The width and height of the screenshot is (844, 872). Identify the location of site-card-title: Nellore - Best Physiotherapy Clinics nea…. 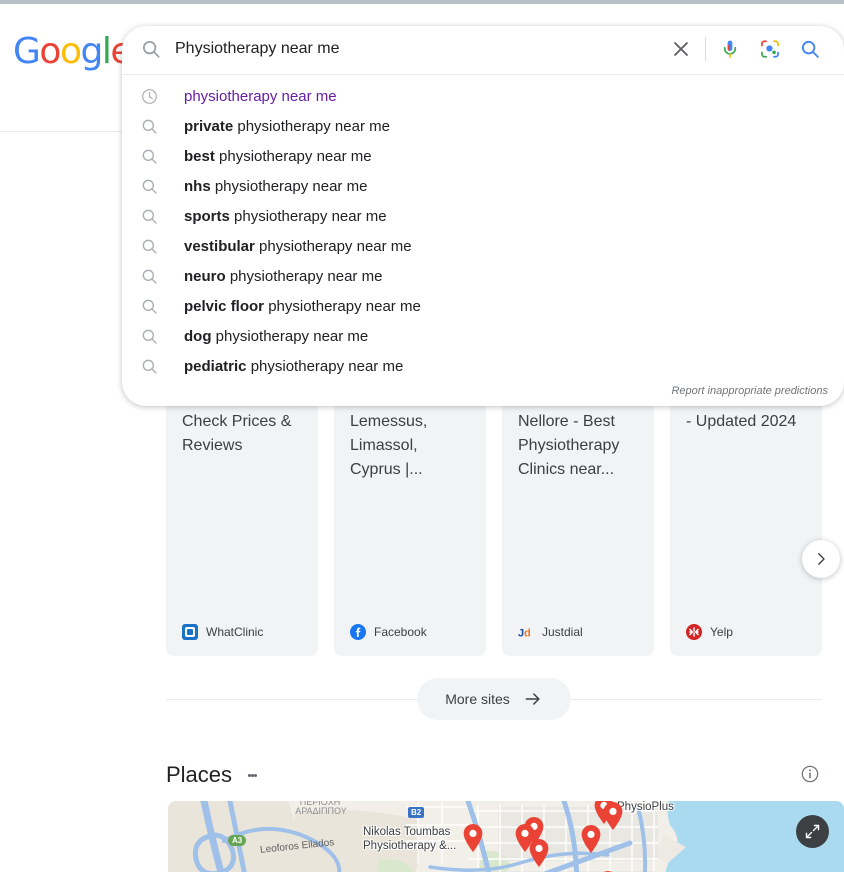
(569, 445).